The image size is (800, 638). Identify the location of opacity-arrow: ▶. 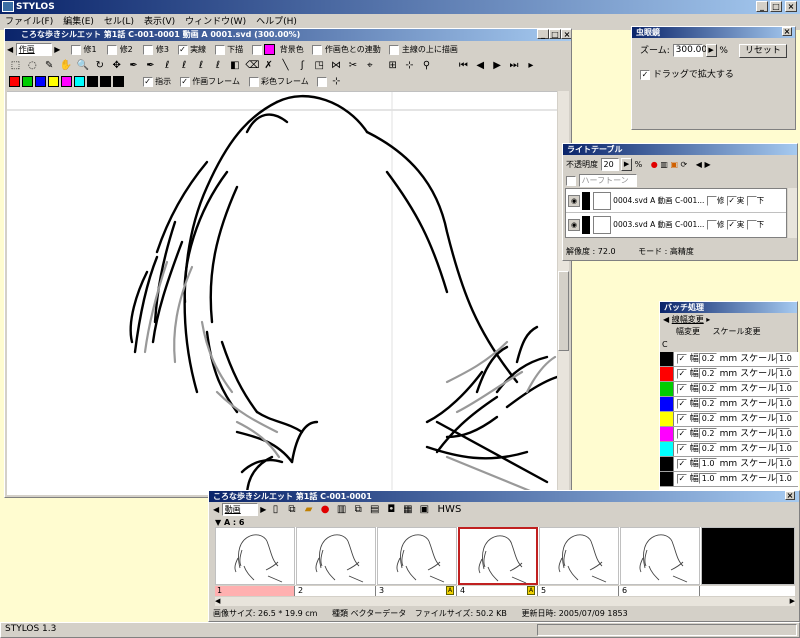
(627, 164).